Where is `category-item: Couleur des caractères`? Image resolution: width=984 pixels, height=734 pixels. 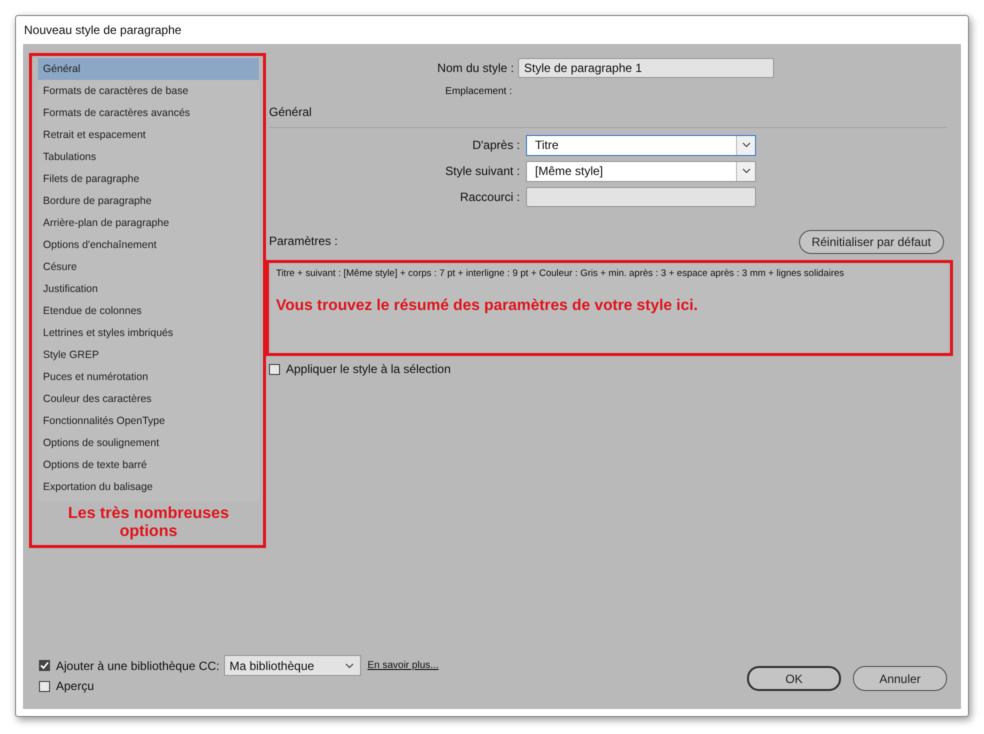
category-item: Couleur des caractères is located at coordinates (148, 399).